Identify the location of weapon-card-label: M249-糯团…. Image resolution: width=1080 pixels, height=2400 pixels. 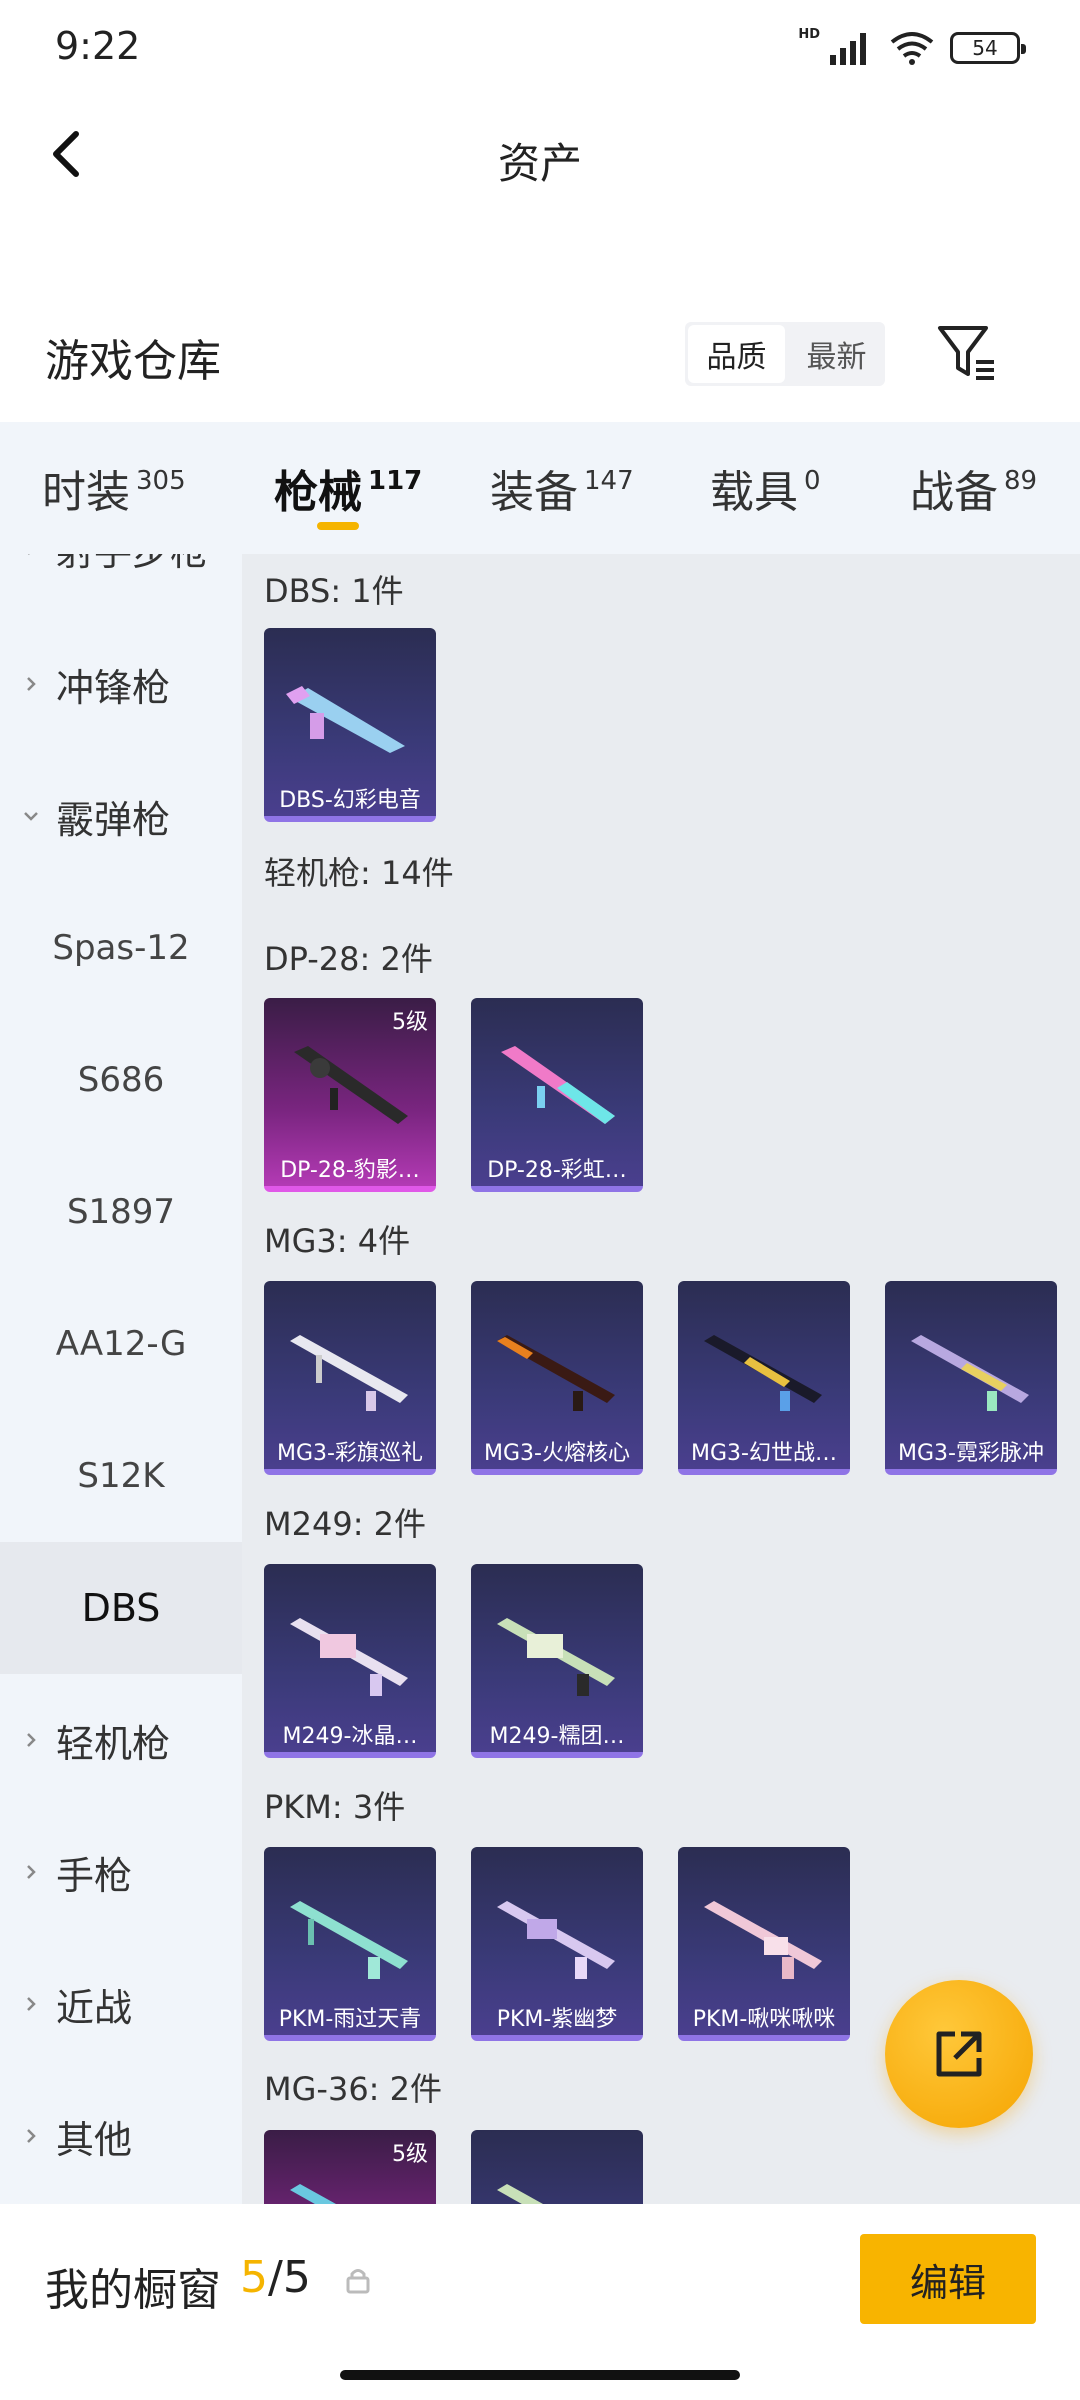
(557, 1736).